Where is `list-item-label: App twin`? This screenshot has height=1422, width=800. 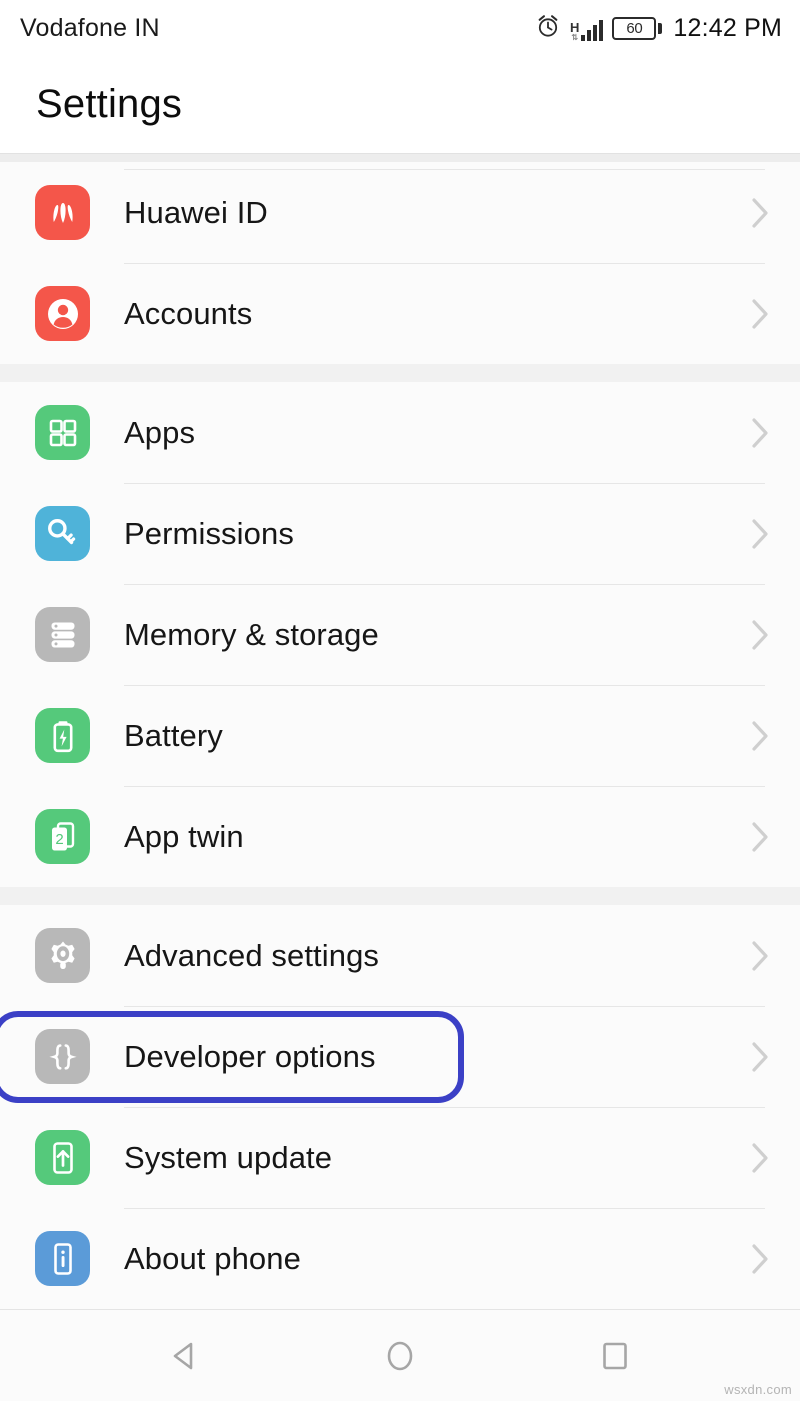
list-item-label: App twin is located at coordinates (184, 836).